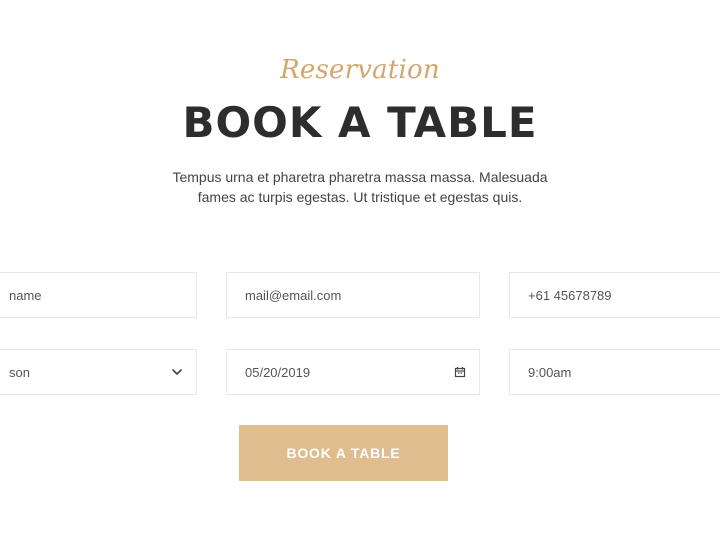 This screenshot has width=720, height=535. What do you see at coordinates (278, 372) in the screenshot?
I see `date-field-value: 05/20/2019` at bounding box center [278, 372].